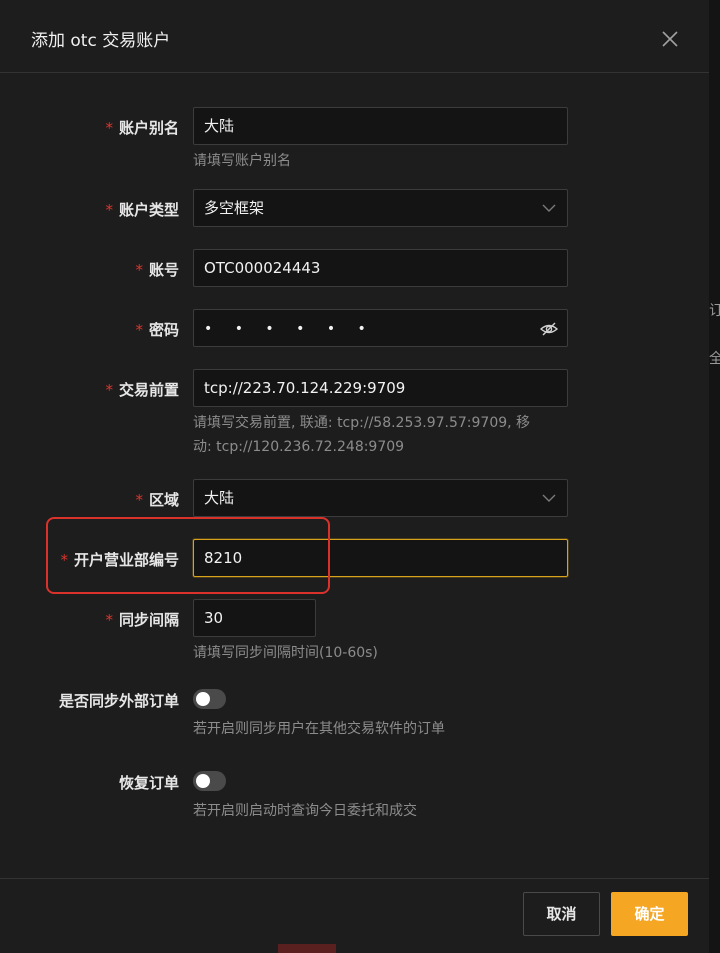 This screenshot has width=720, height=953. I want to click on eye-off-icon, so click(549, 329).